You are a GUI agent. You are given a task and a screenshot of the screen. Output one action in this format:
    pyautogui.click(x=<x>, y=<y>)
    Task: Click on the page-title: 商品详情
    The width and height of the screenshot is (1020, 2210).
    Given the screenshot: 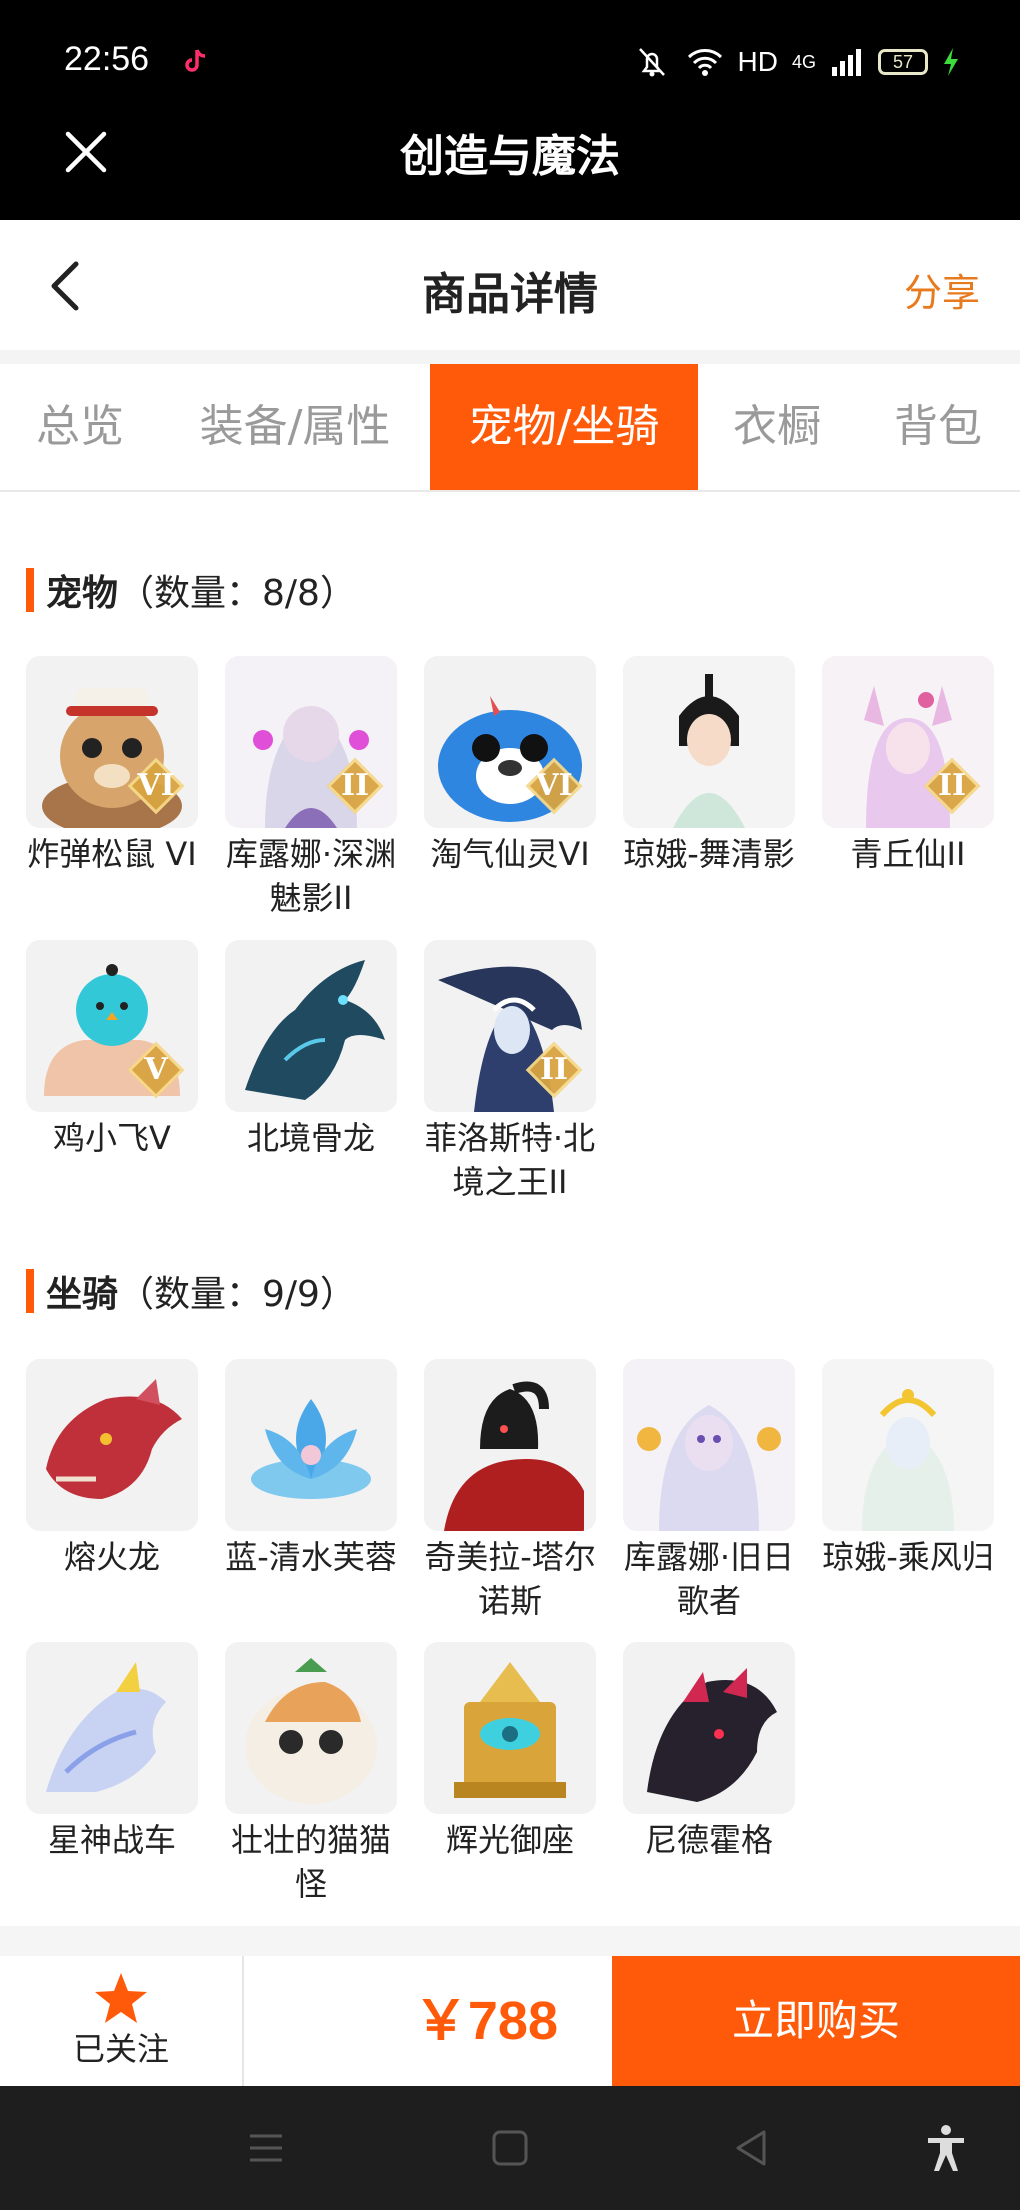 What is the action you would take?
    pyautogui.click(x=510, y=294)
    